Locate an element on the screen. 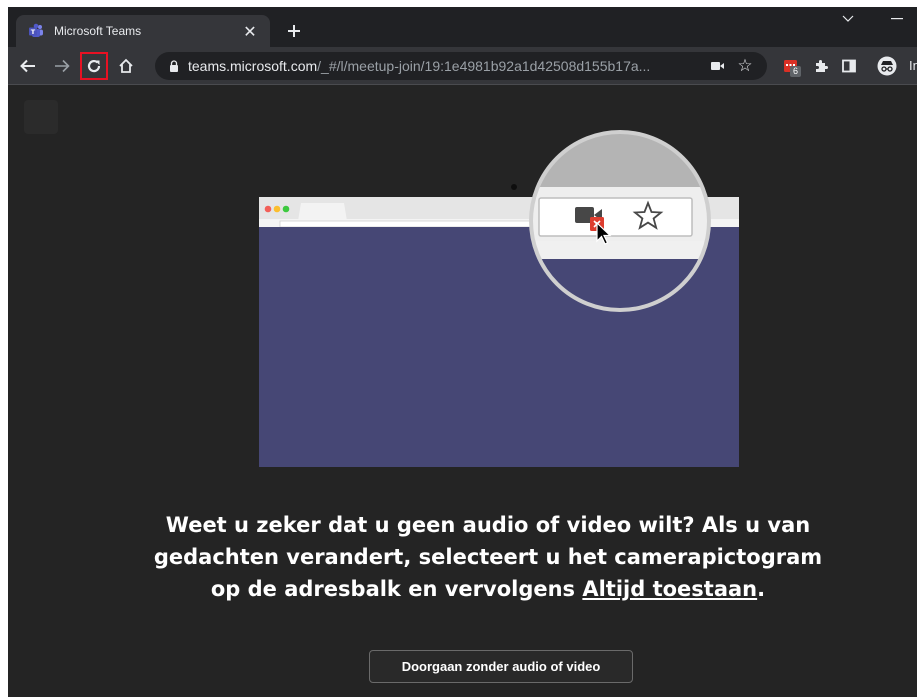 The image size is (917, 697). home-button is located at coordinates (126, 66).